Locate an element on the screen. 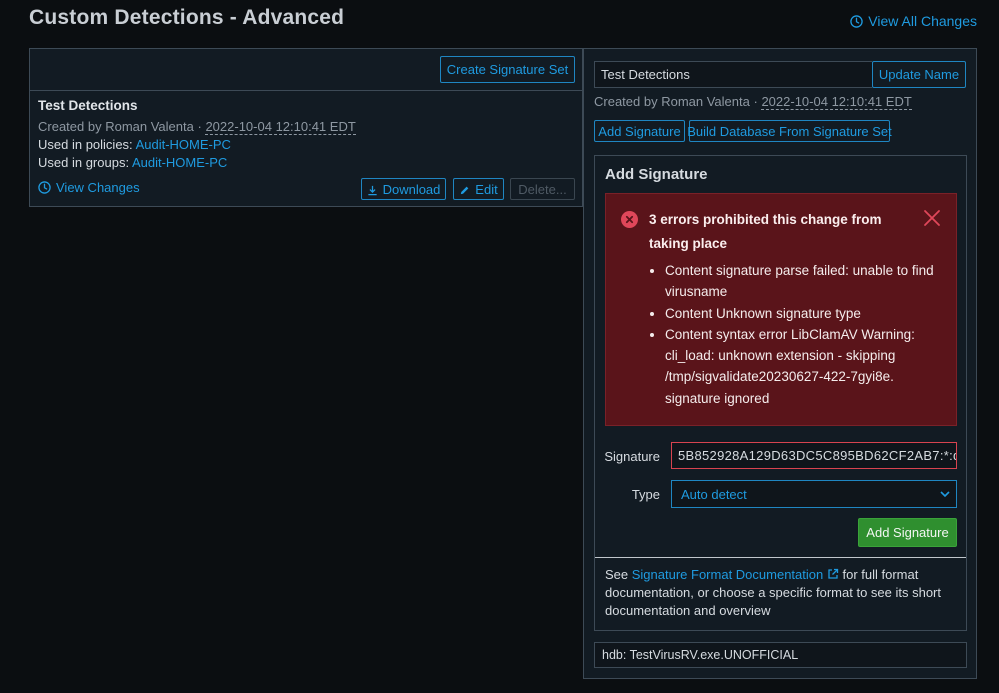 The height and width of the screenshot is (693, 999). type-selected-value: Auto detect is located at coordinates (714, 494).